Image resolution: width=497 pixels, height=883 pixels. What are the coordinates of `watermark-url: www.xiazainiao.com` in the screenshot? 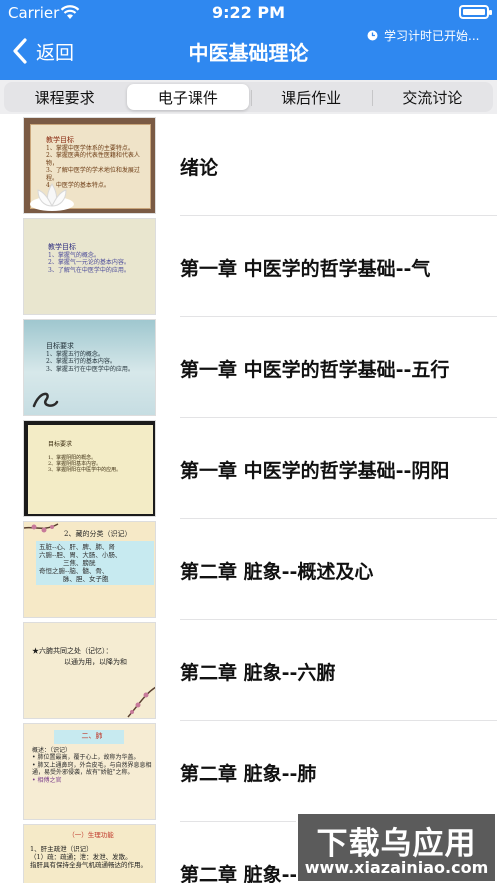 It's located at (396, 867).